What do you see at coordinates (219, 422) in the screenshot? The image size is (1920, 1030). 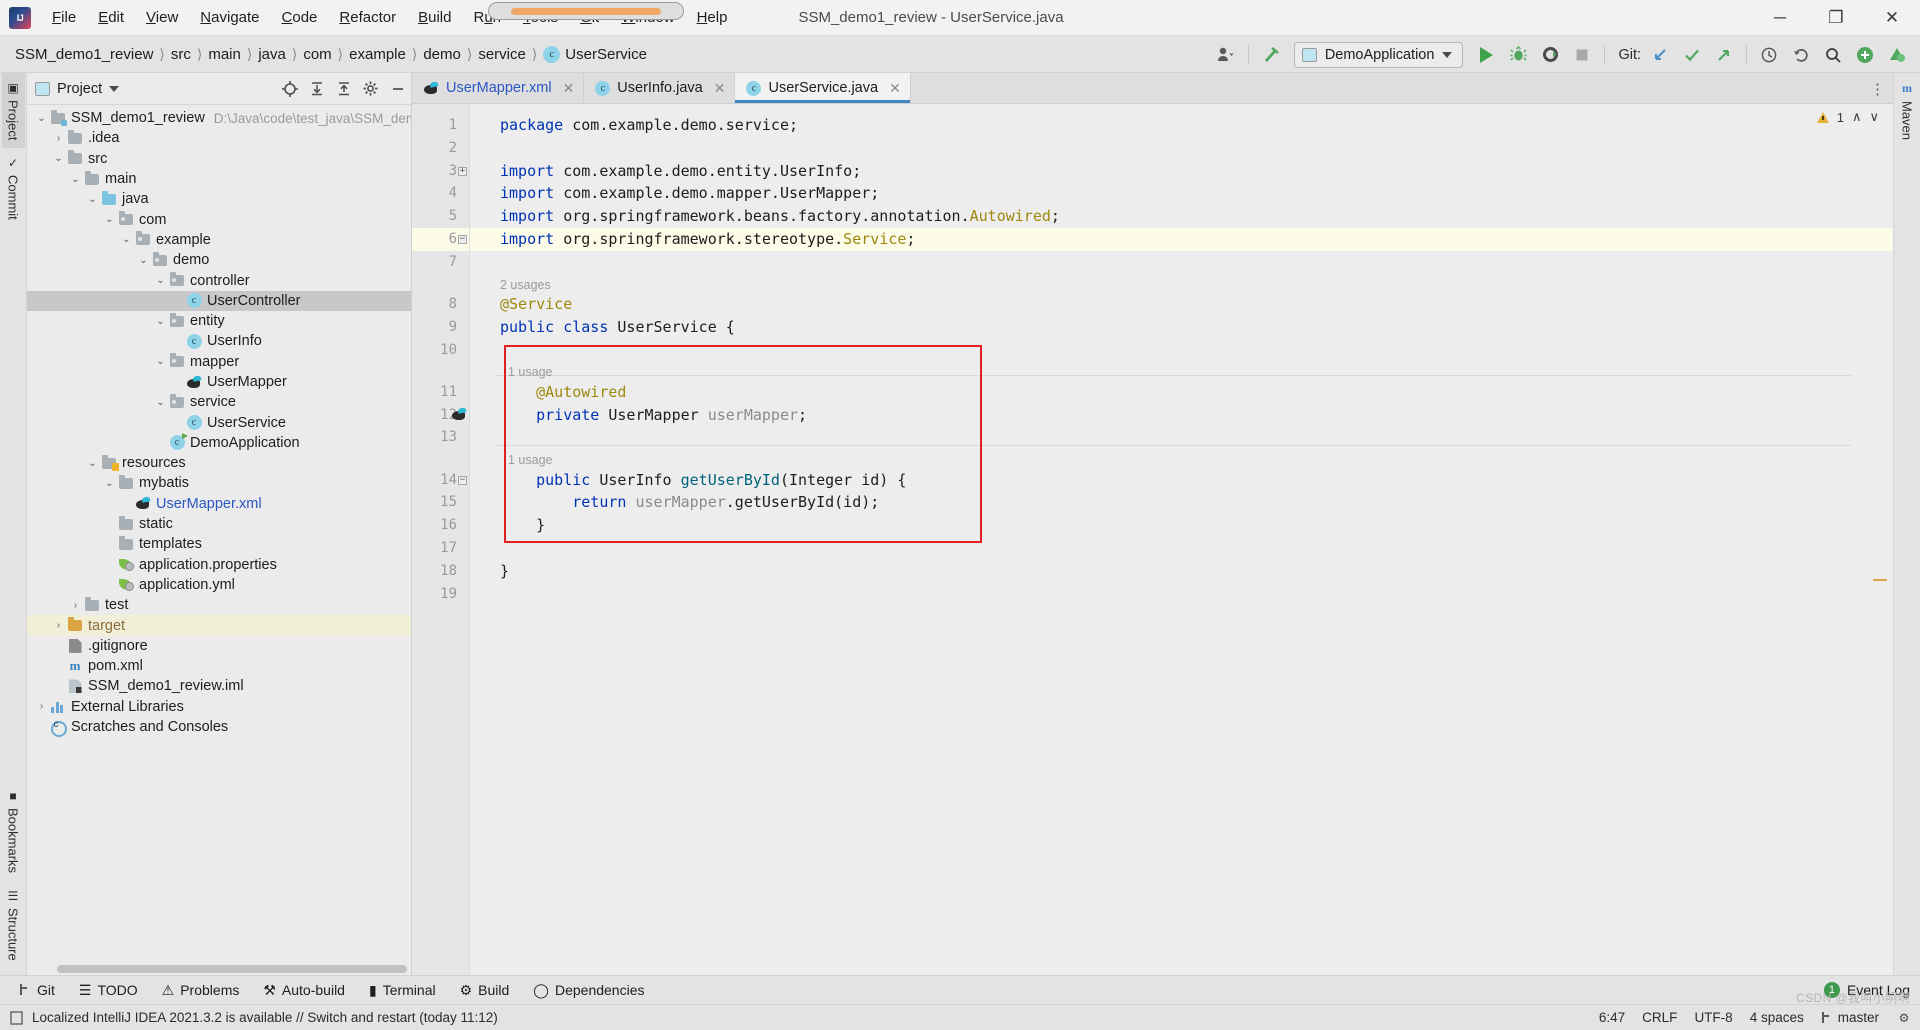 I see `tree-row: c UserService` at bounding box center [219, 422].